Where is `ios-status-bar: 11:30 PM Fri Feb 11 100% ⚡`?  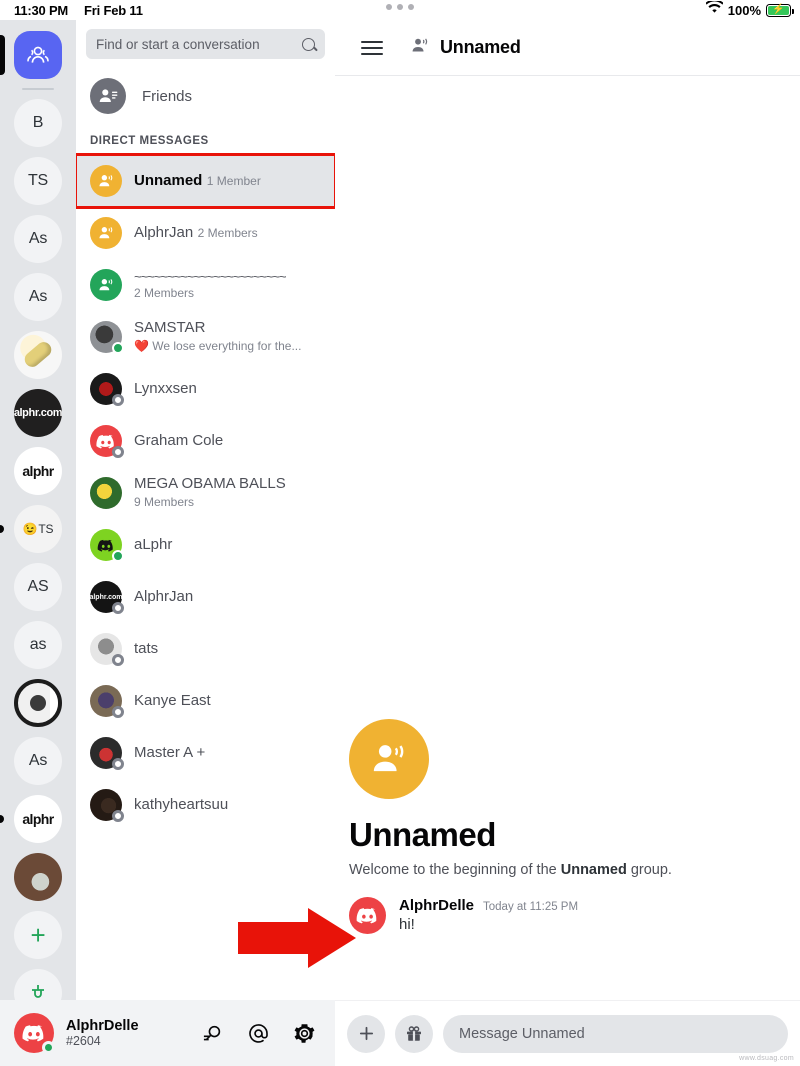 ios-status-bar: 11:30 PM Fri Feb 11 100% ⚡ is located at coordinates (400, 10).